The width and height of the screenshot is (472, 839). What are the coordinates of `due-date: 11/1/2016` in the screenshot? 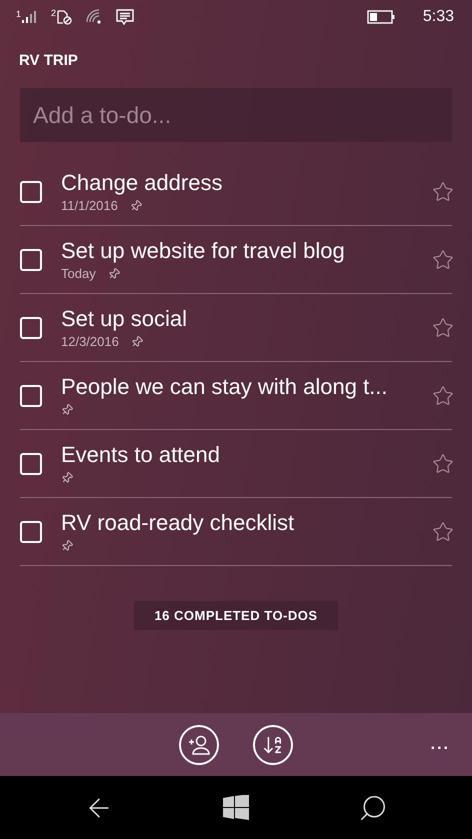 It's located at (89, 205).